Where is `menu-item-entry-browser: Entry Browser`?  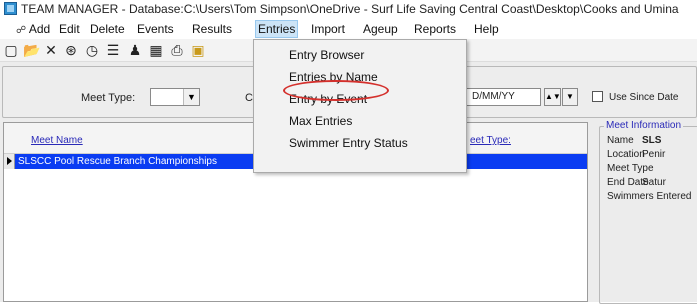 menu-item-entry-browser: Entry Browser is located at coordinates (326, 55).